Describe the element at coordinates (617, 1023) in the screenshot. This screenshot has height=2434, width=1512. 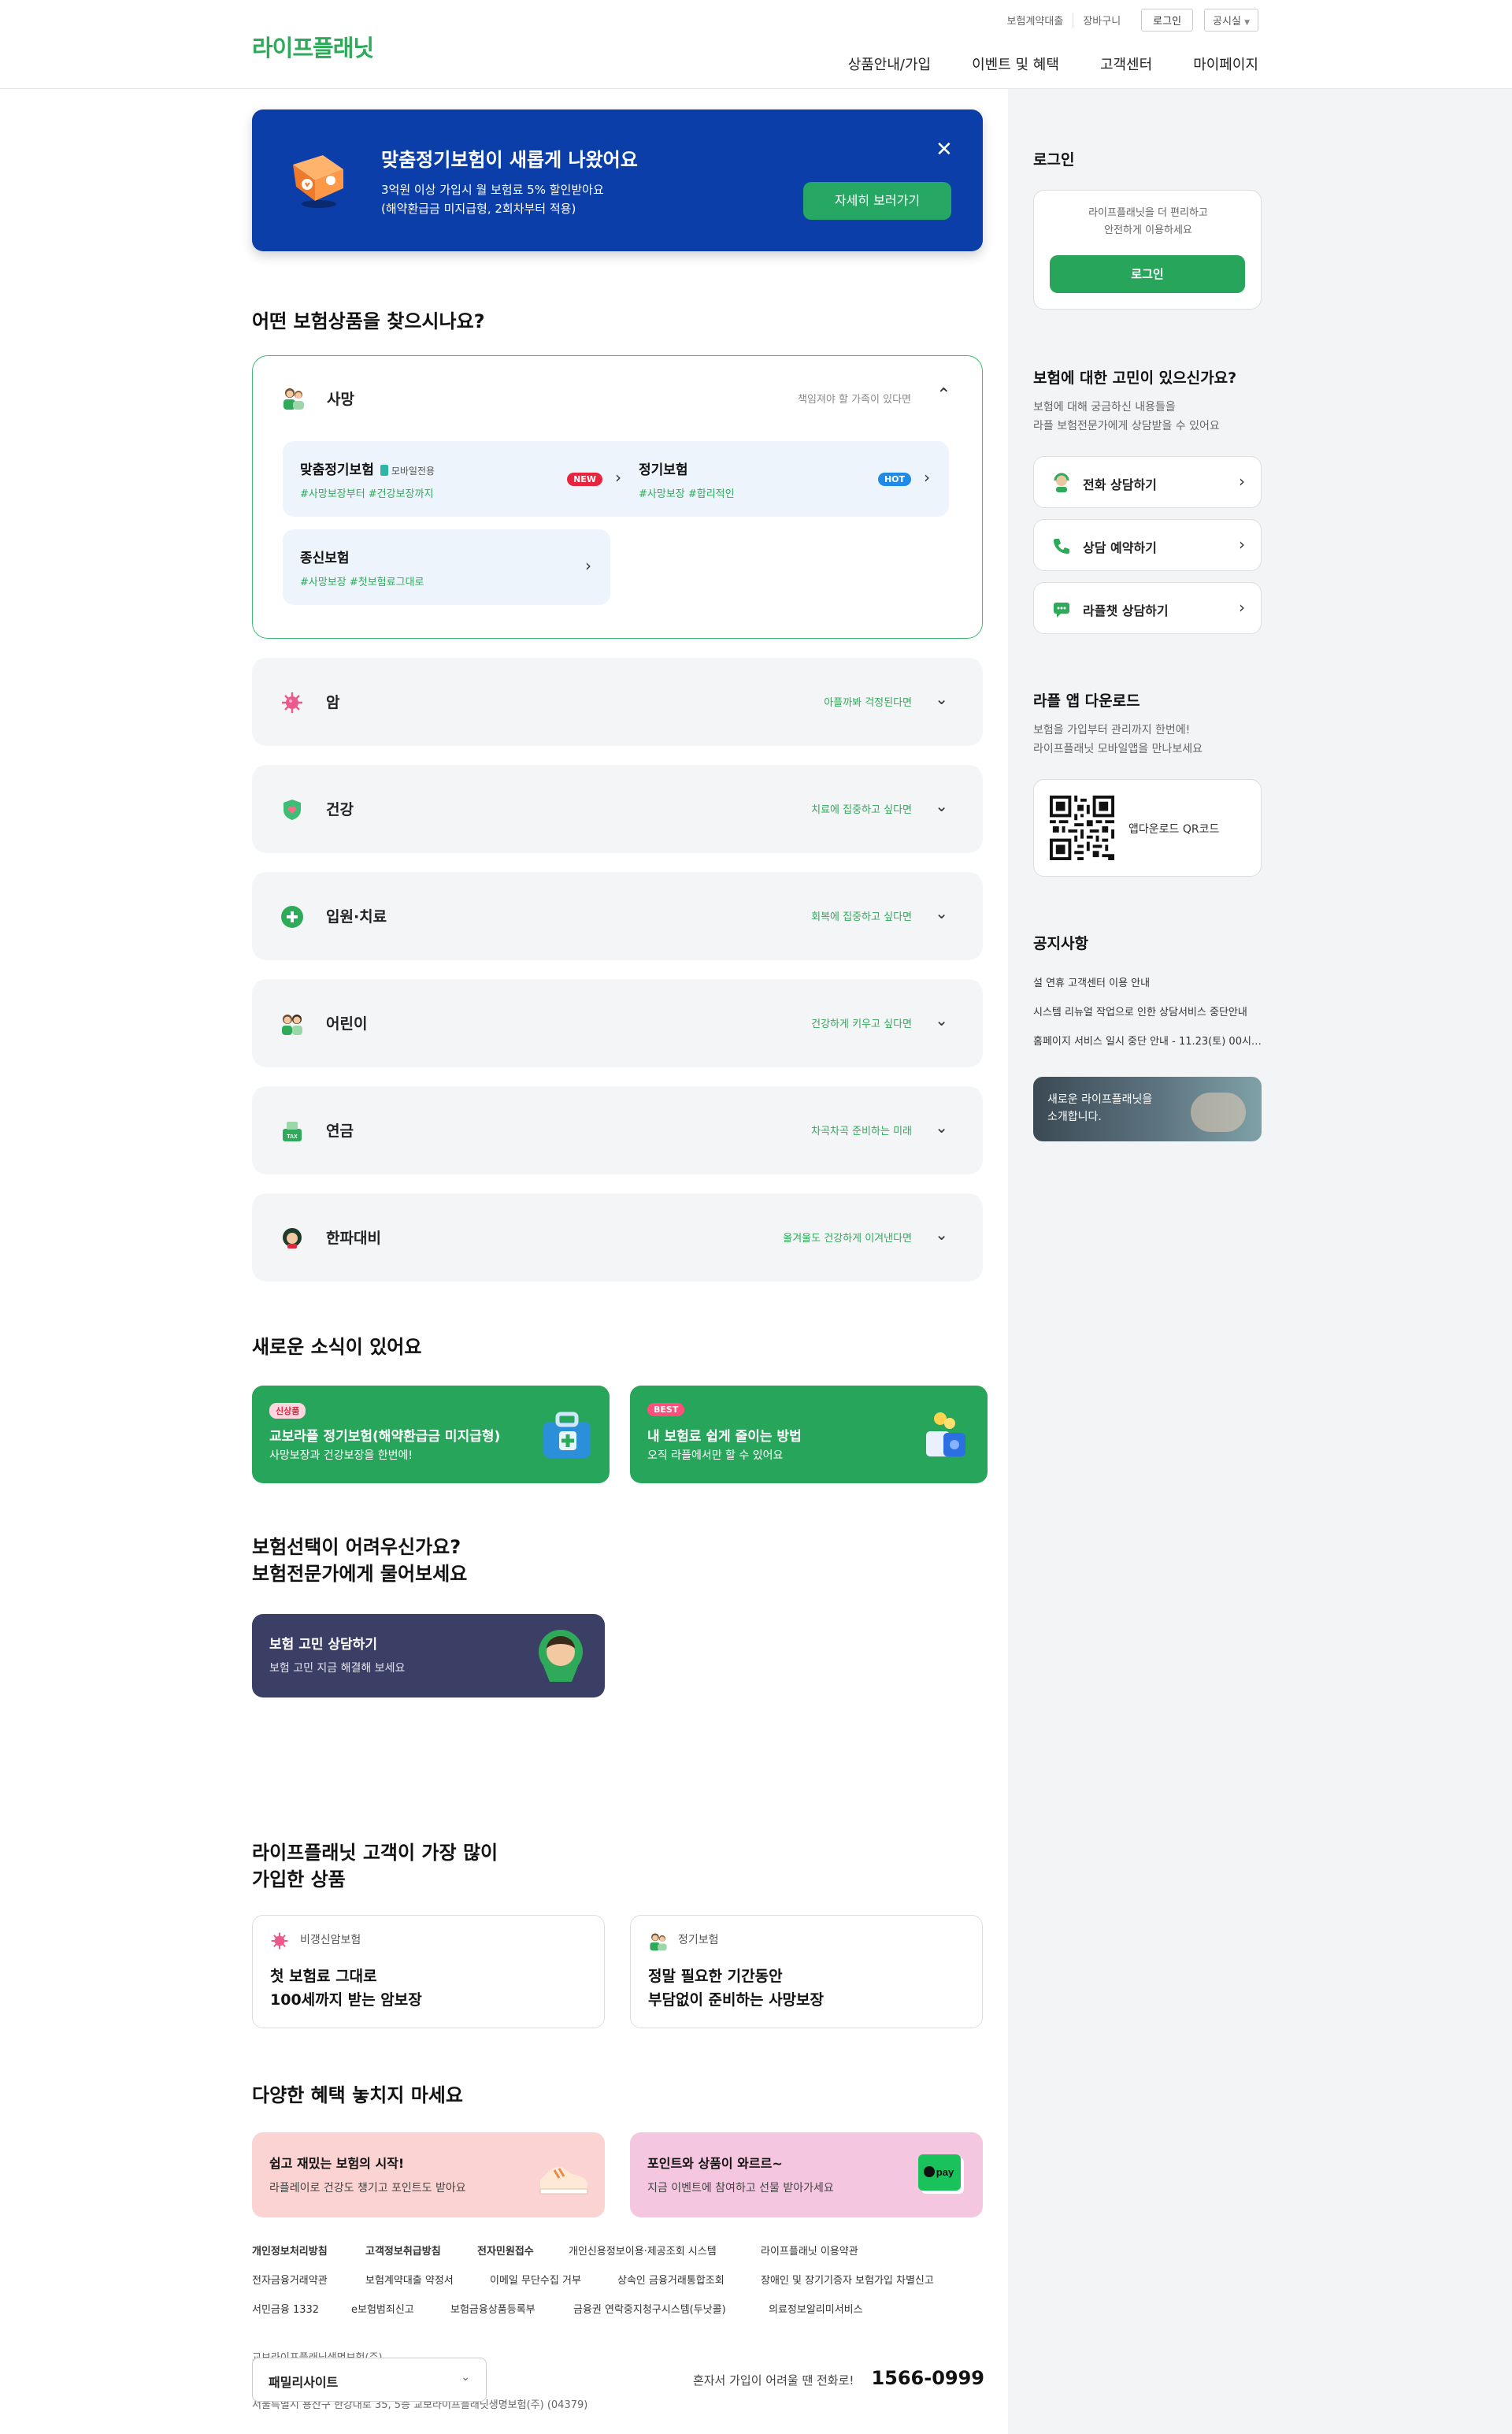
I see `category-children: 어린이 건강하게 키우고 싶다면 ⌄` at that location.